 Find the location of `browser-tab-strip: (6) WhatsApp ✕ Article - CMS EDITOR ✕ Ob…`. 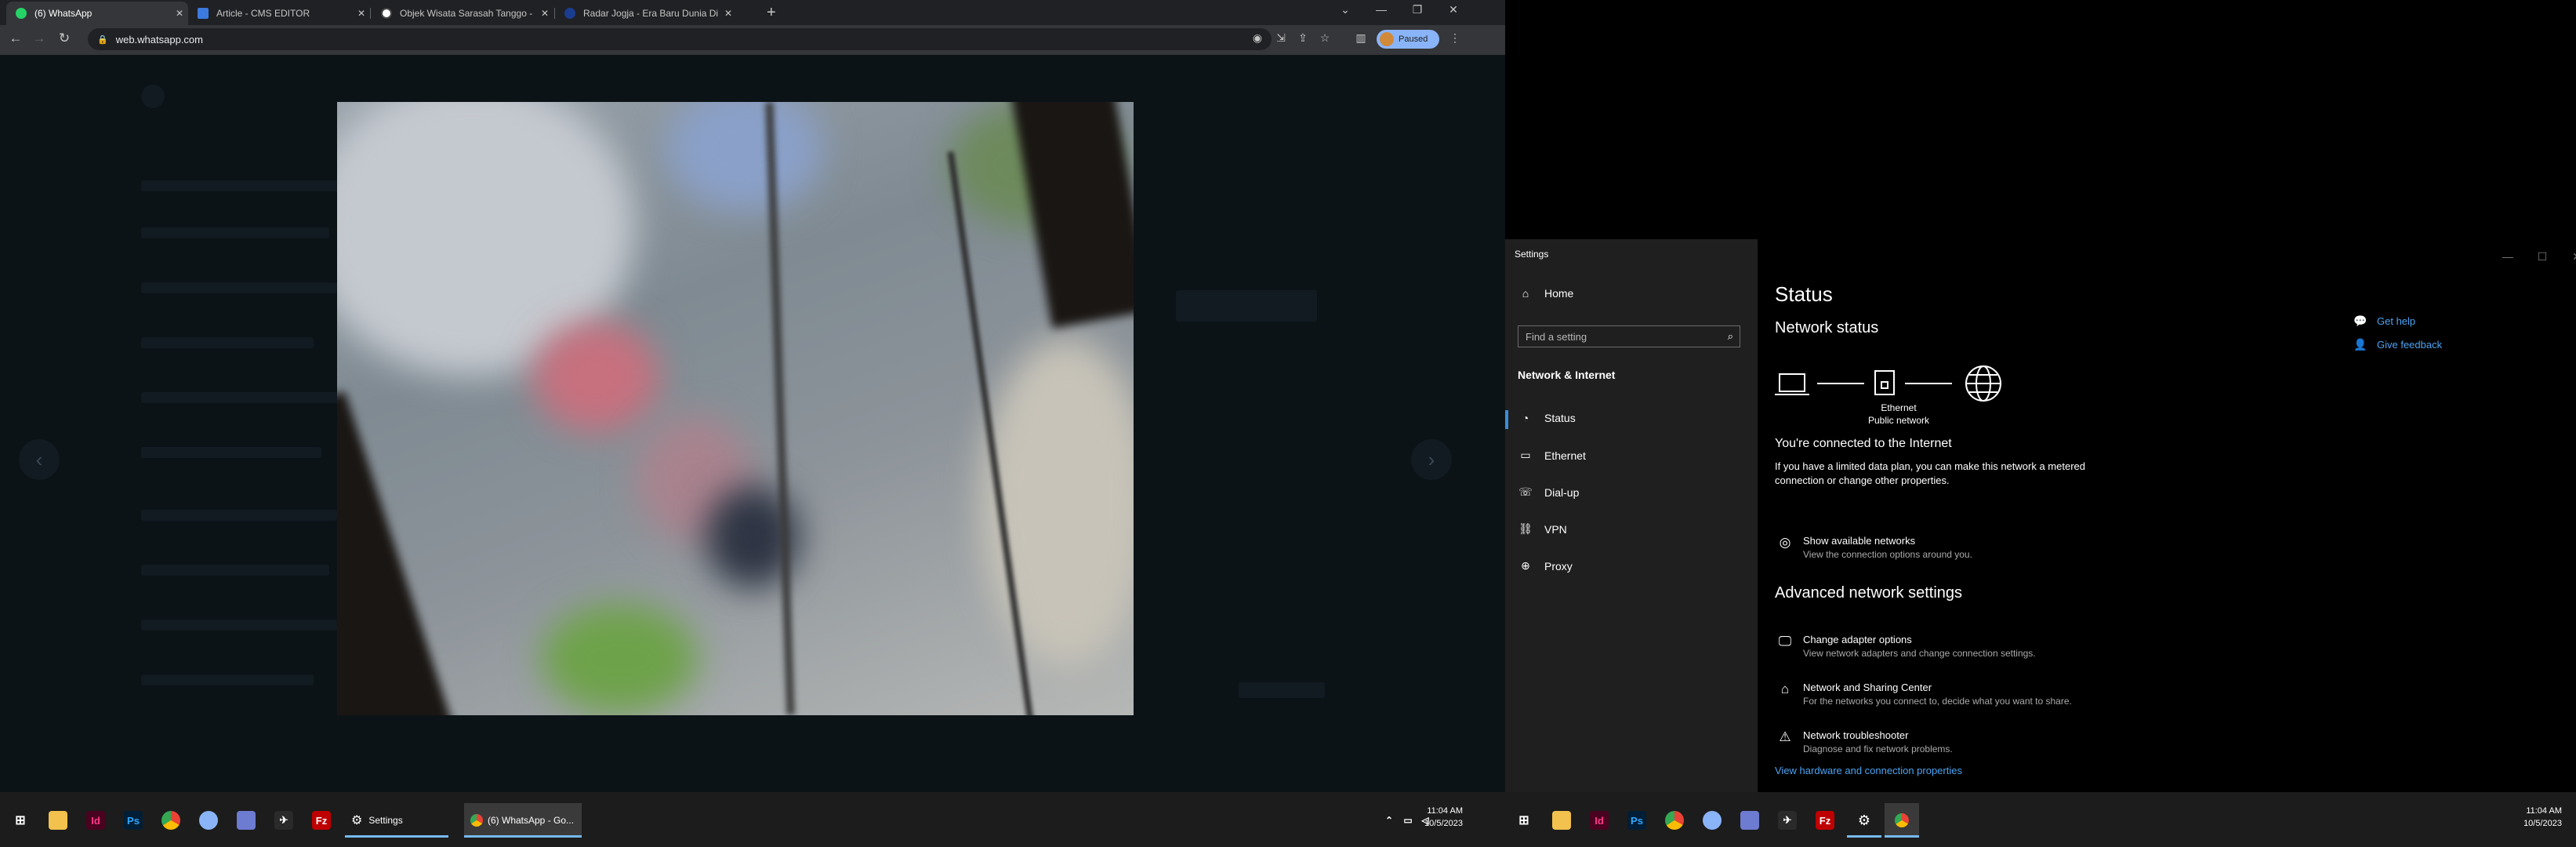

browser-tab-strip: (6) WhatsApp ✕ Article - CMS EDITOR ✕ Ob… is located at coordinates (753, 12).